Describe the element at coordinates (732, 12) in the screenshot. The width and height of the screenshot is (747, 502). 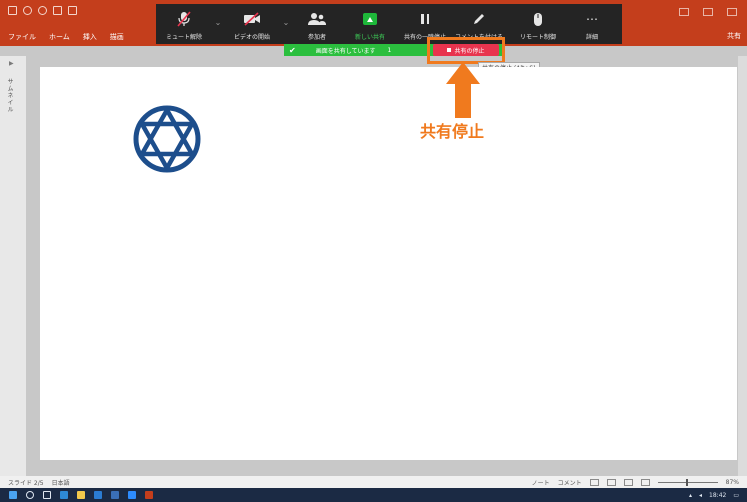
I see `close-icon` at that location.